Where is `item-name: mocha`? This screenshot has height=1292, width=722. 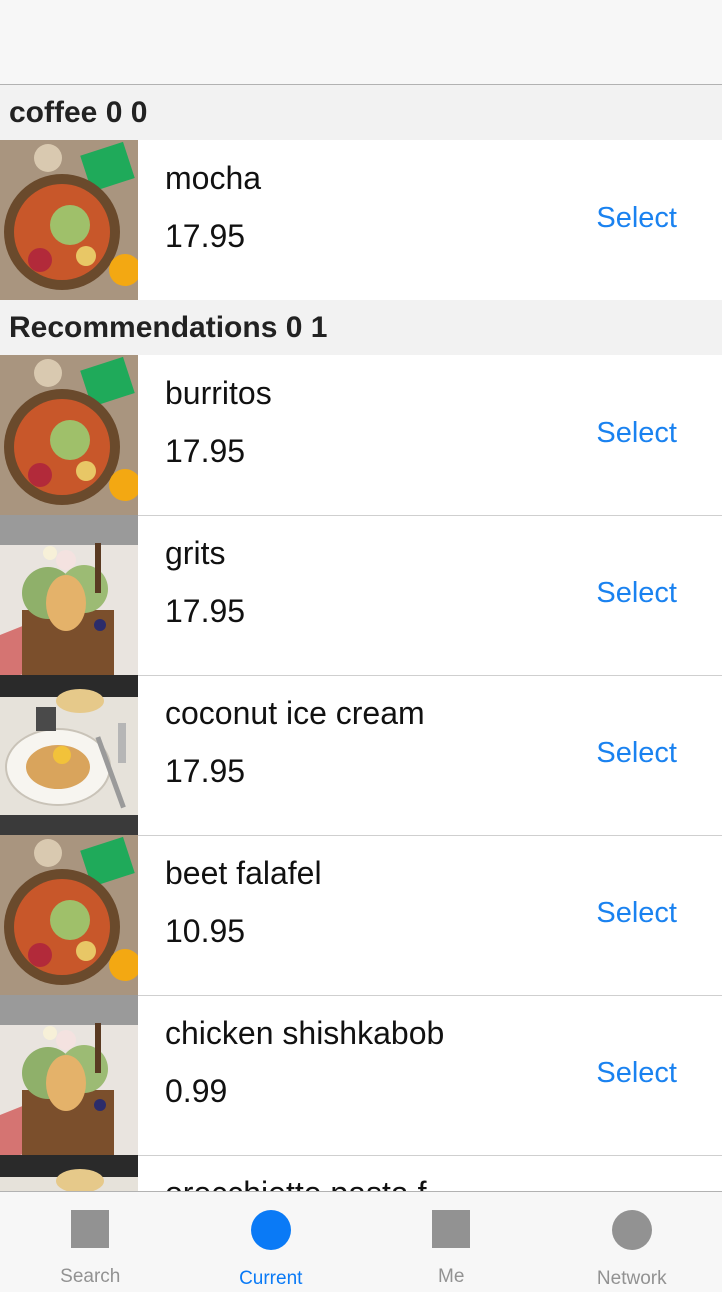 item-name: mocha is located at coordinates (213, 178).